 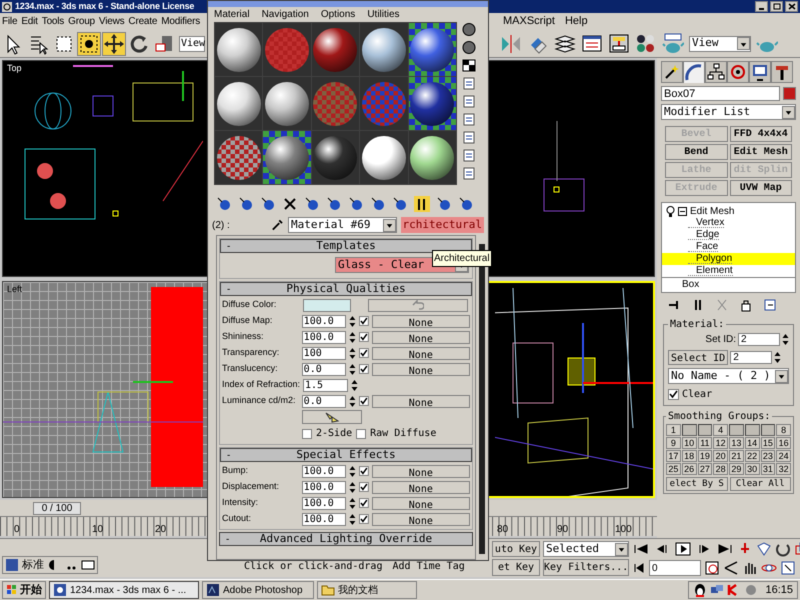 I want to click on maximize-icon, so click(x=788, y=568).